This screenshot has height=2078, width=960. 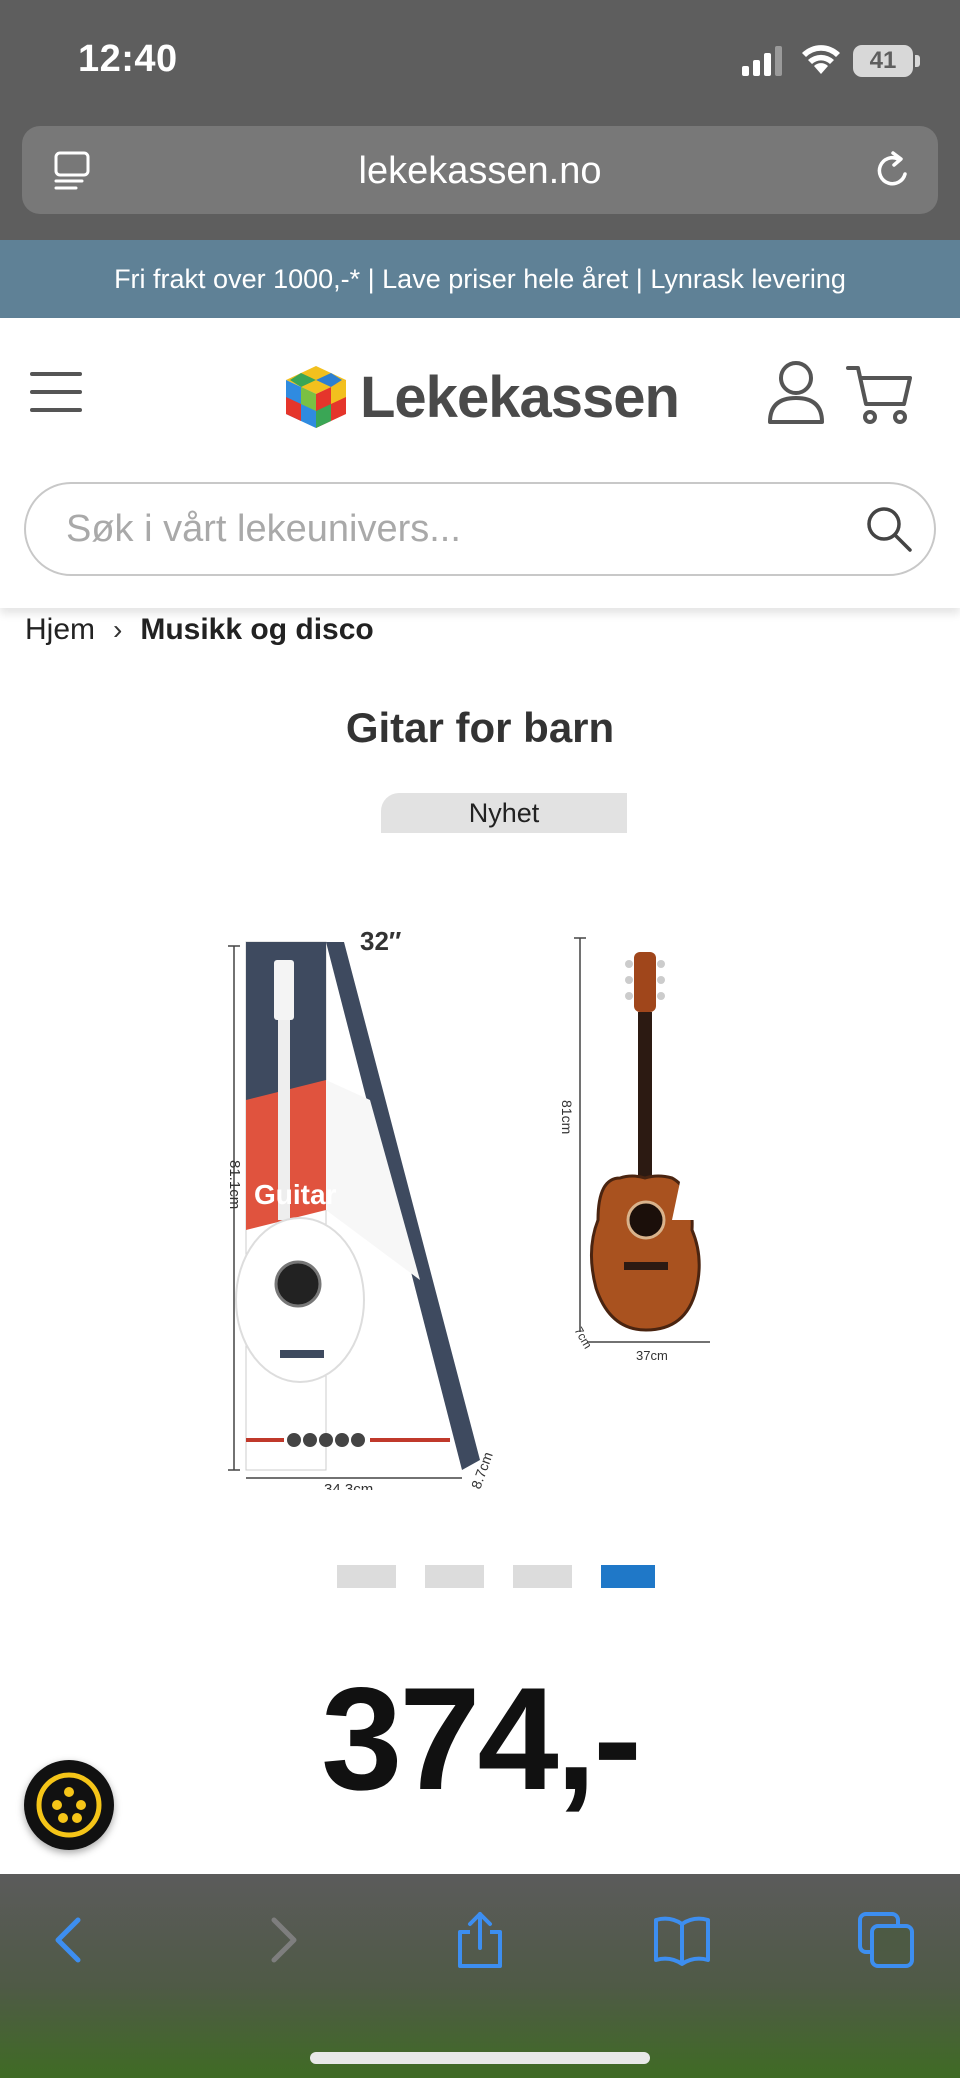 What do you see at coordinates (456, 529) in the screenshot?
I see `search-input` at bounding box center [456, 529].